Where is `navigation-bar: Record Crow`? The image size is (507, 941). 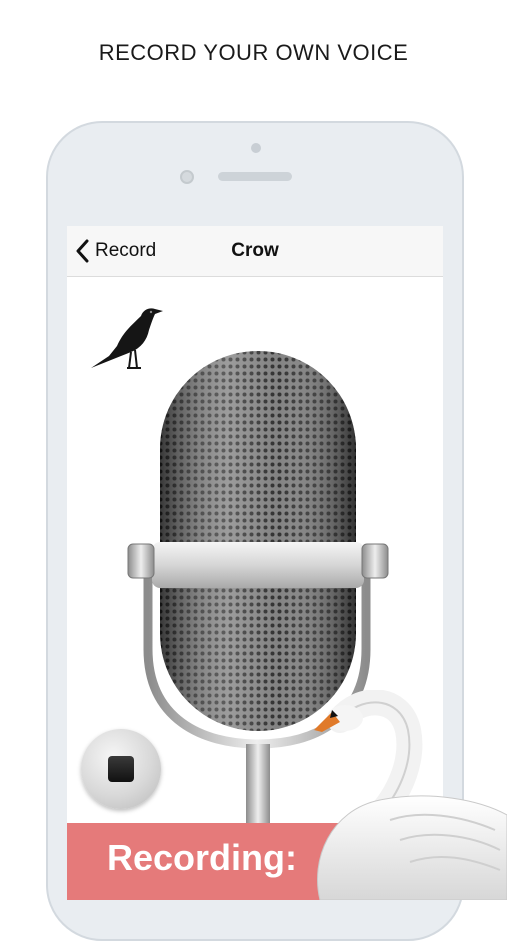
navigation-bar: Record Crow is located at coordinates (255, 251).